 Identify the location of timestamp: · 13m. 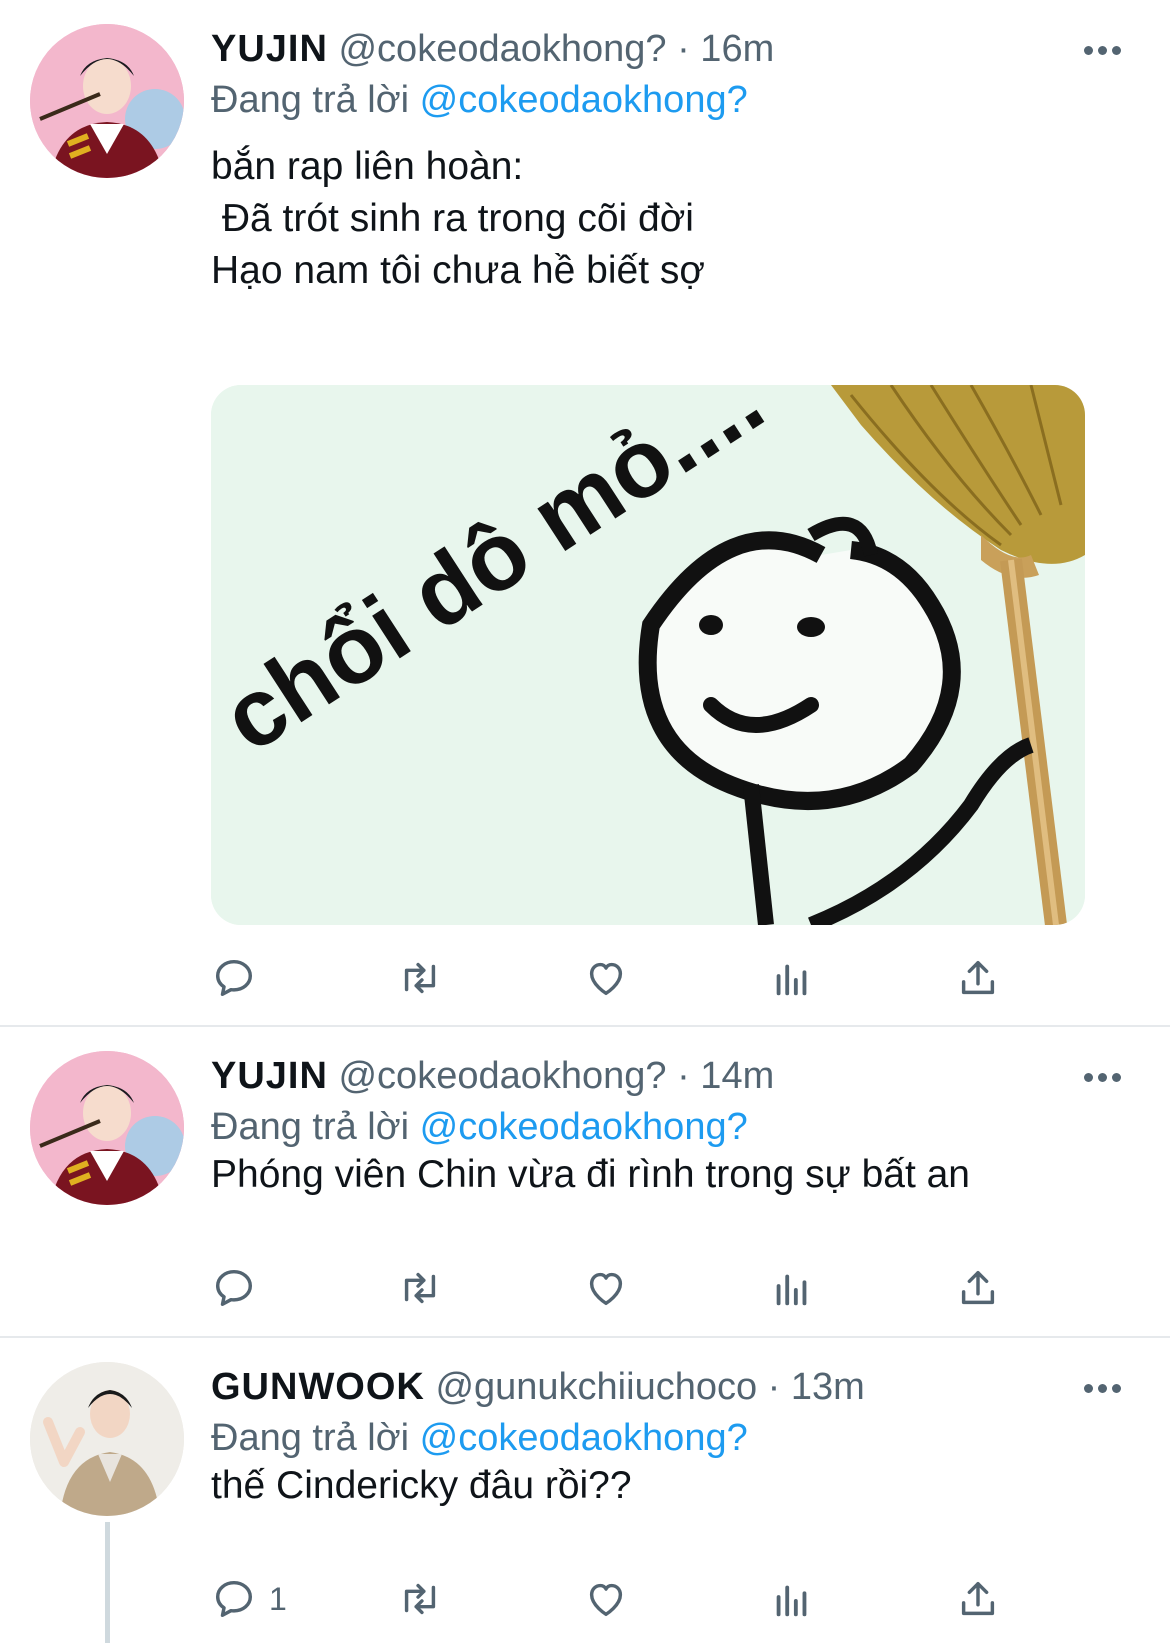
(816, 1387).